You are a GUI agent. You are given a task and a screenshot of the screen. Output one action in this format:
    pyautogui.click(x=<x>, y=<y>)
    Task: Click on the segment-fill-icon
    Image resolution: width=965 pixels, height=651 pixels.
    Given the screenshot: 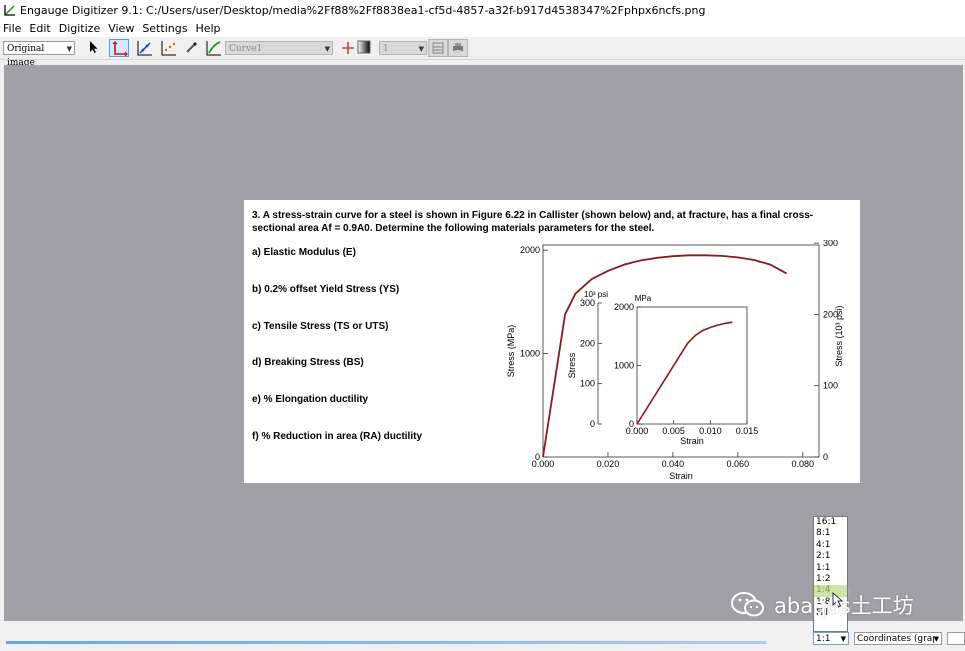 What is the action you would take?
    pyautogui.click(x=213, y=48)
    